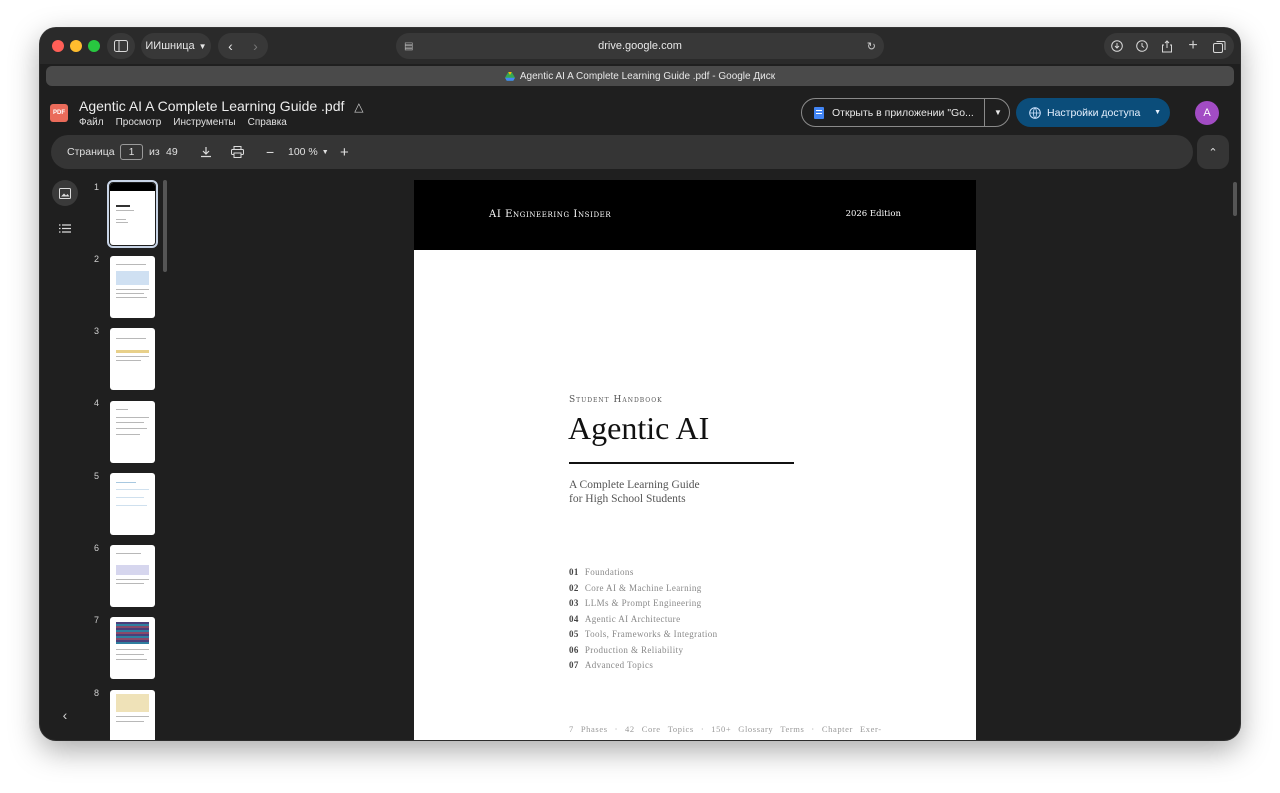  Describe the element at coordinates (206, 152) in the screenshot. I see `download-icon` at that location.